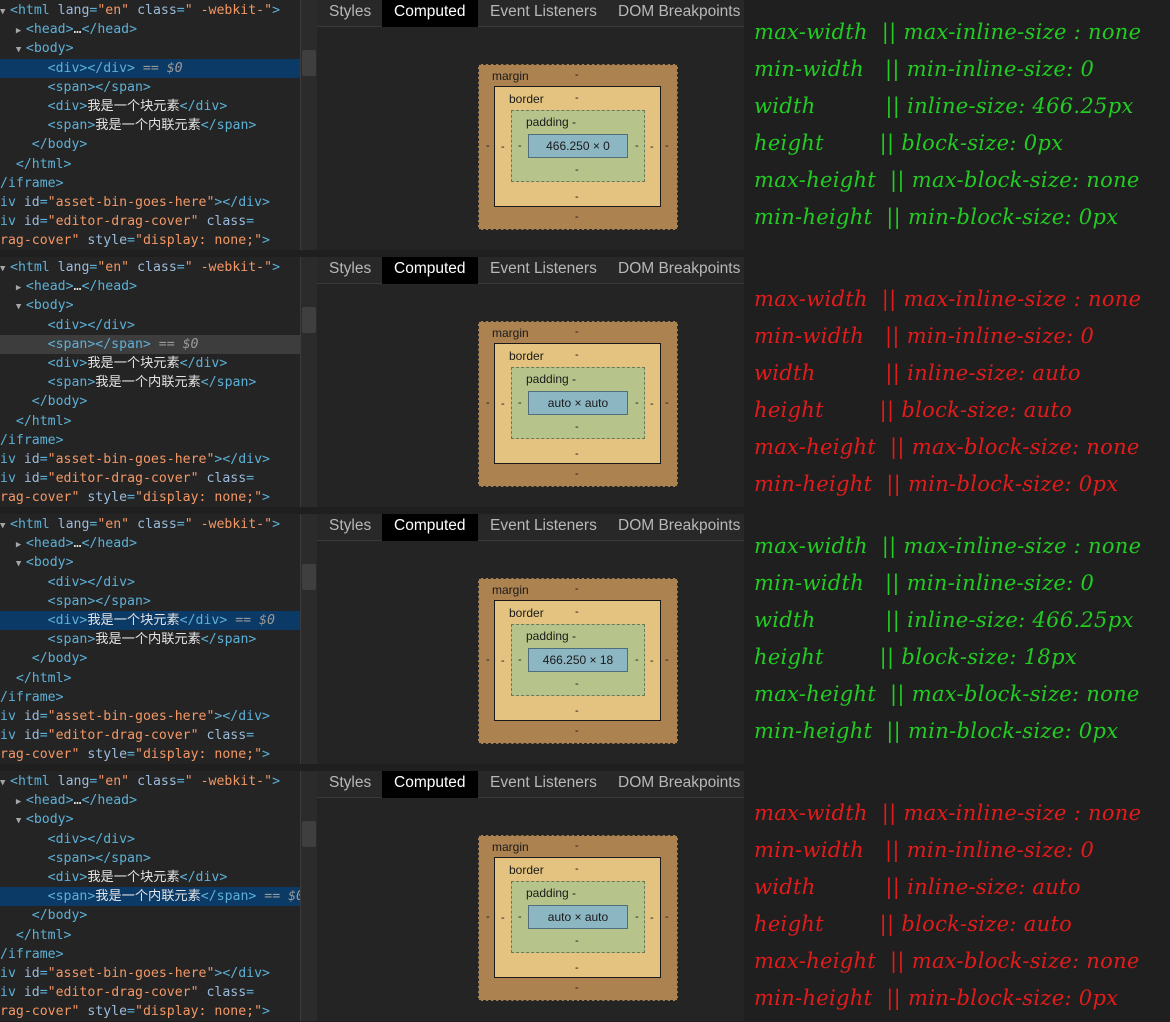  I want to click on tree-row: <div>我是一个块元素</div> == $0, so click(150, 620).